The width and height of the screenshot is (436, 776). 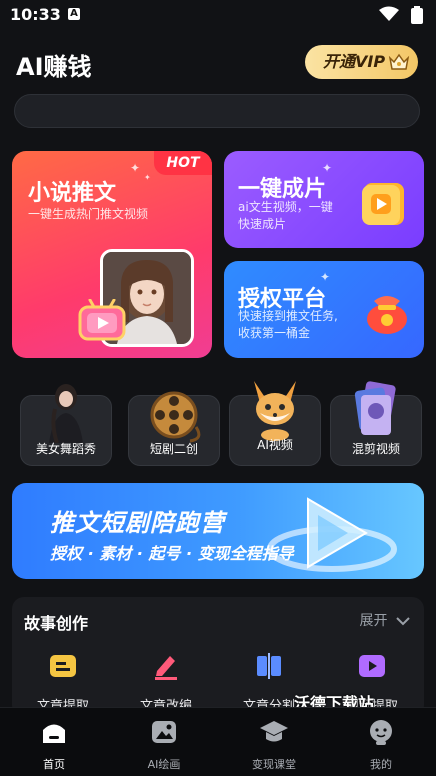 I want to click on notification-icon: A, so click(x=74, y=14).